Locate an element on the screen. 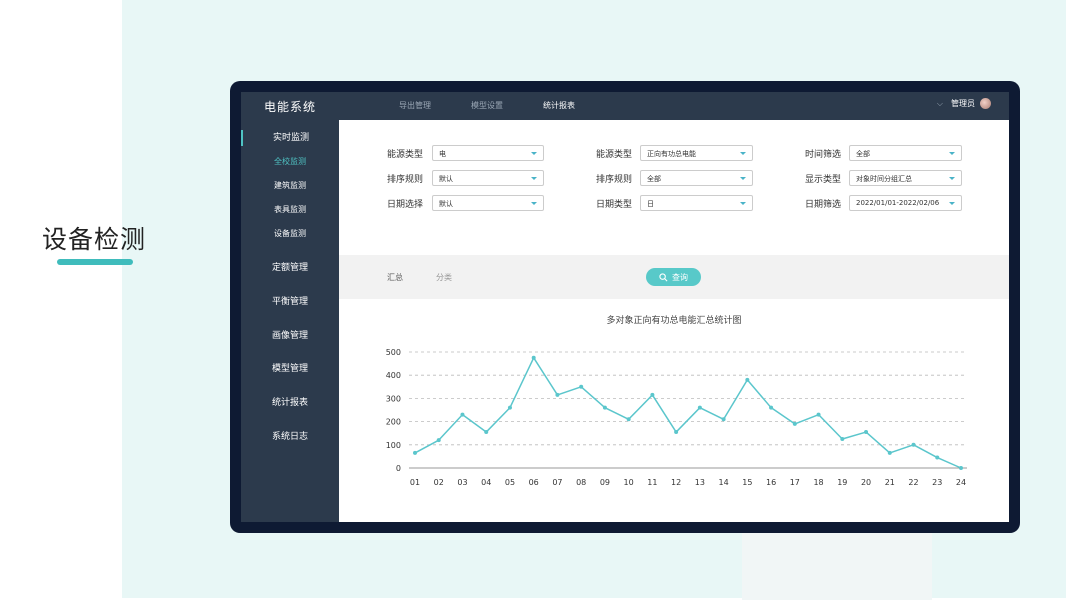 The height and width of the screenshot is (600, 1066). x-tick-label: 06 is located at coordinates (534, 482).